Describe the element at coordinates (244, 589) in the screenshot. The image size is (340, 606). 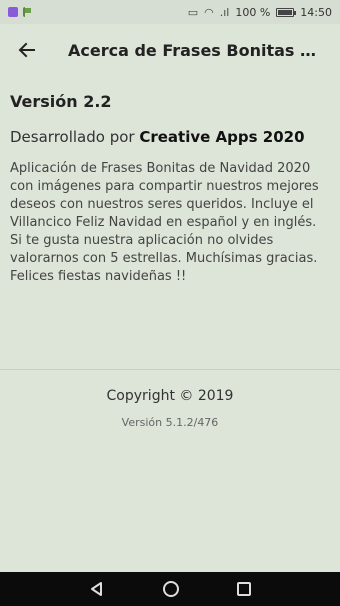
I see `nav-recent-apps-icon` at that location.